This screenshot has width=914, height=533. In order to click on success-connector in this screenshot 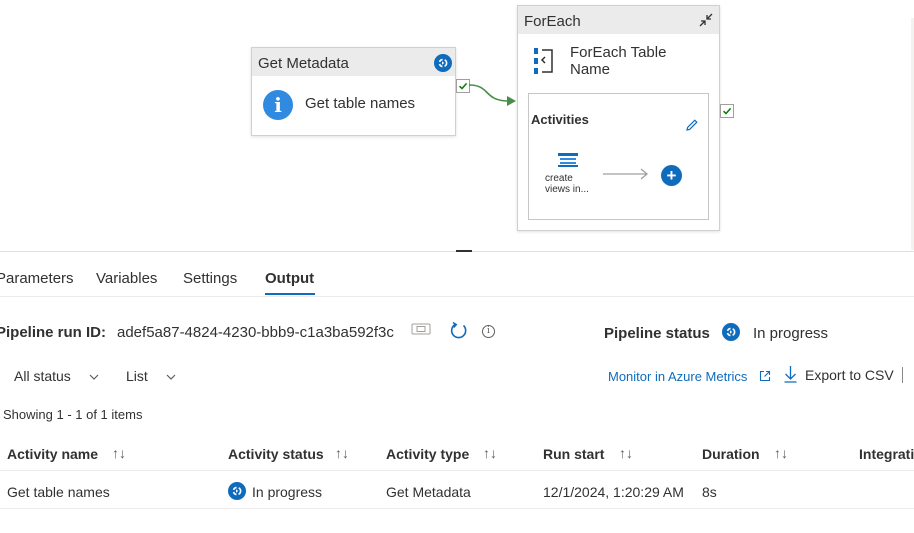, I will do `click(495, 95)`.